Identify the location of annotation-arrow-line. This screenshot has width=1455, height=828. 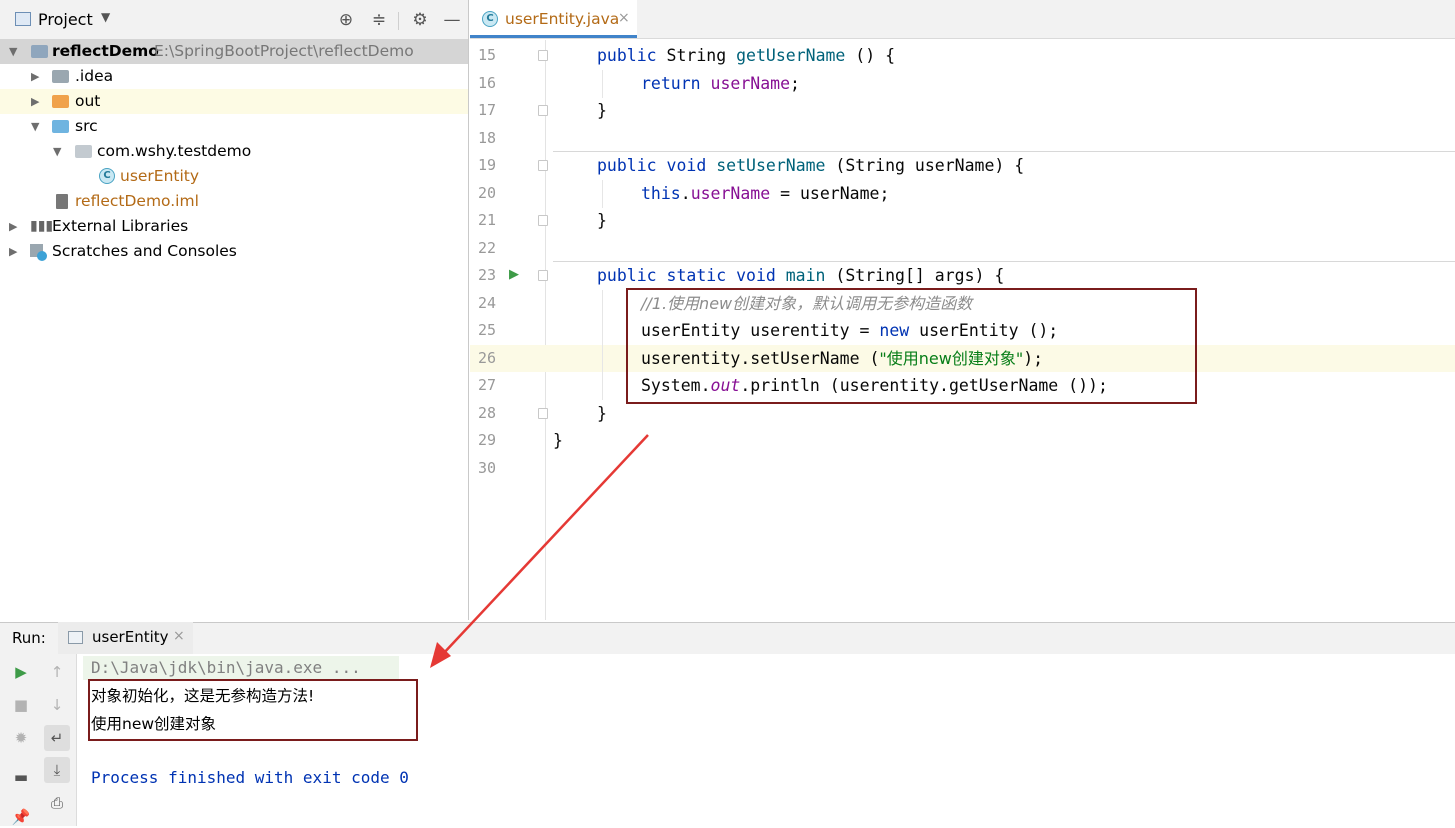
(545, 545).